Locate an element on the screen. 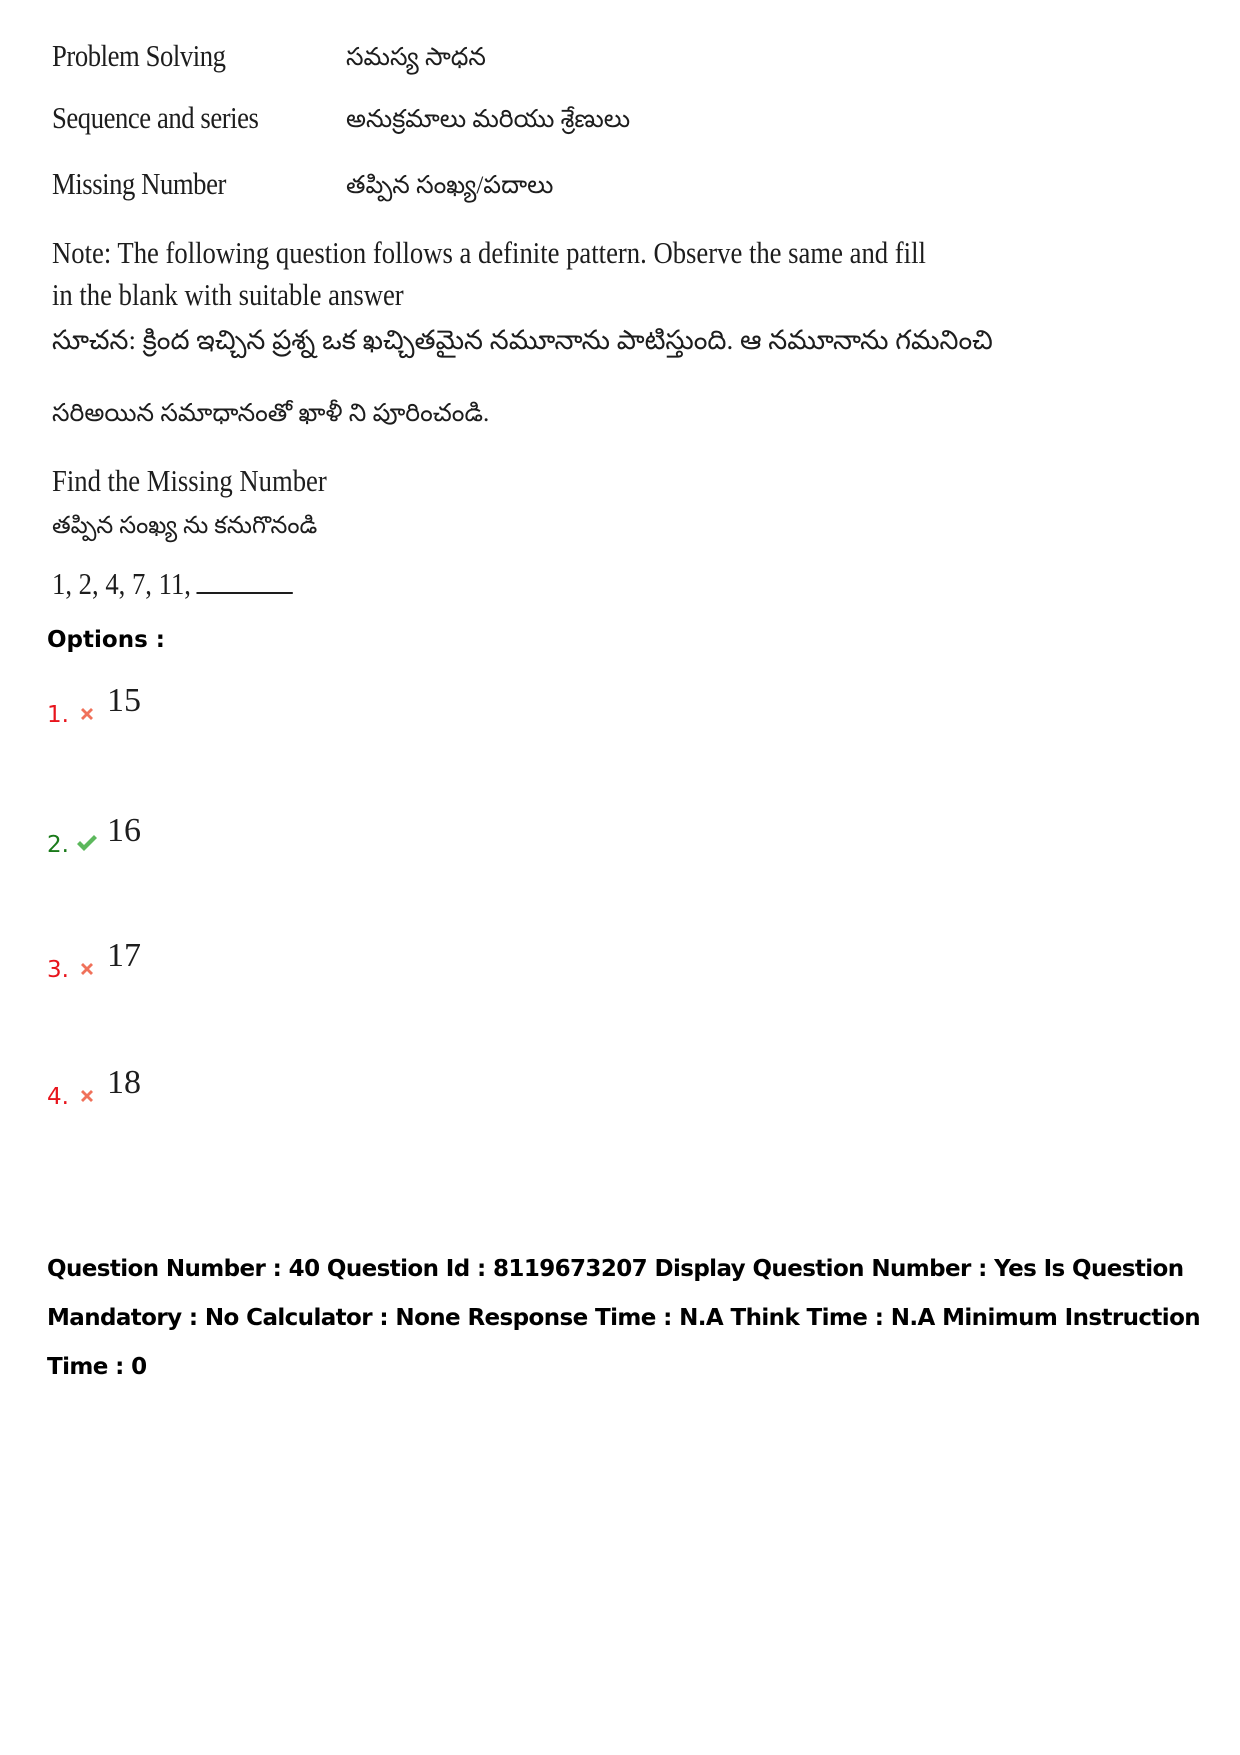  topic-telugu-problem-solving: సమస్య సాధన is located at coordinates (416, 57).